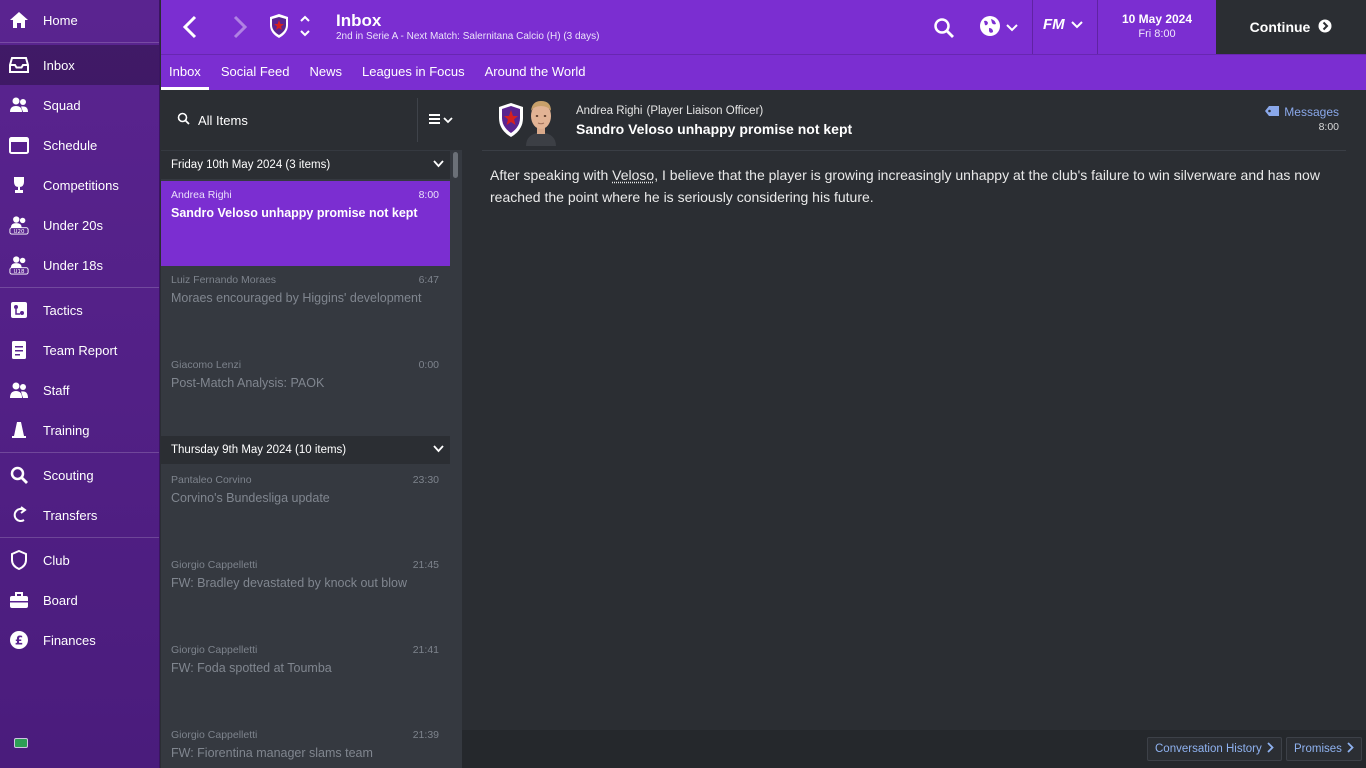 Image resolution: width=1366 pixels, height=768 pixels. Describe the element at coordinates (62, 105) in the screenshot. I see `sidebar-item-label: Squad` at that location.